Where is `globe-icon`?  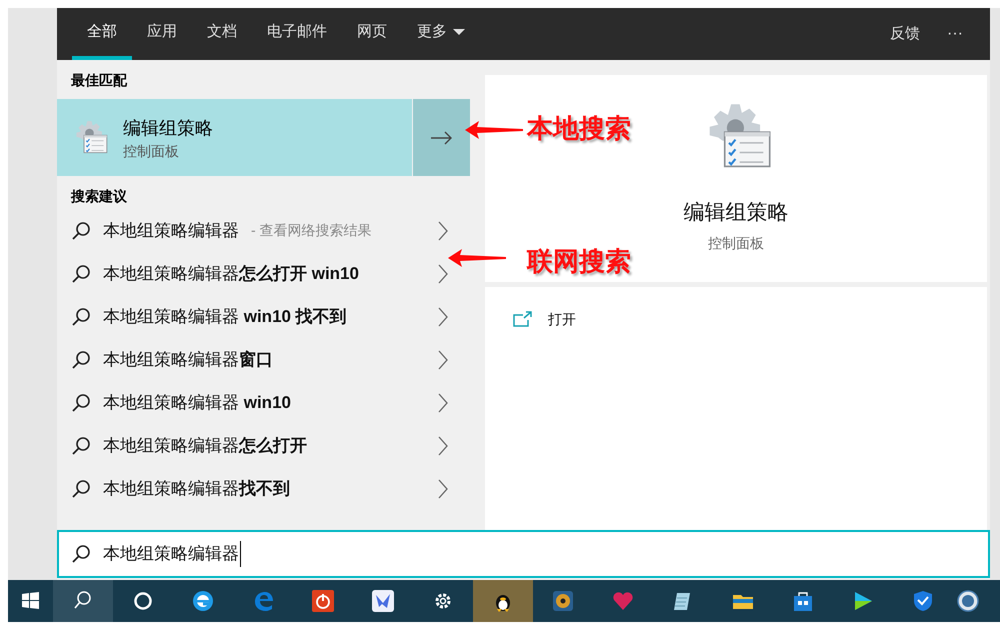
globe-icon is located at coordinates (968, 601).